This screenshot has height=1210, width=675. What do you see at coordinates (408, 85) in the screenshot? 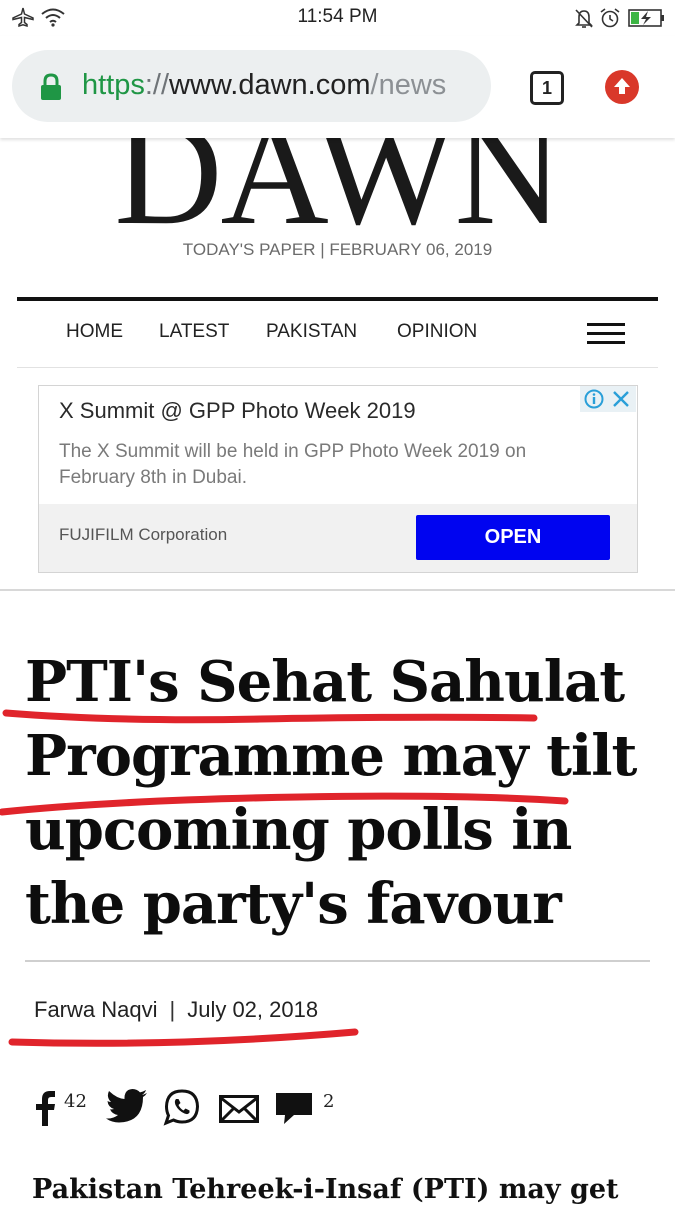
I see `url-path: /news` at bounding box center [408, 85].